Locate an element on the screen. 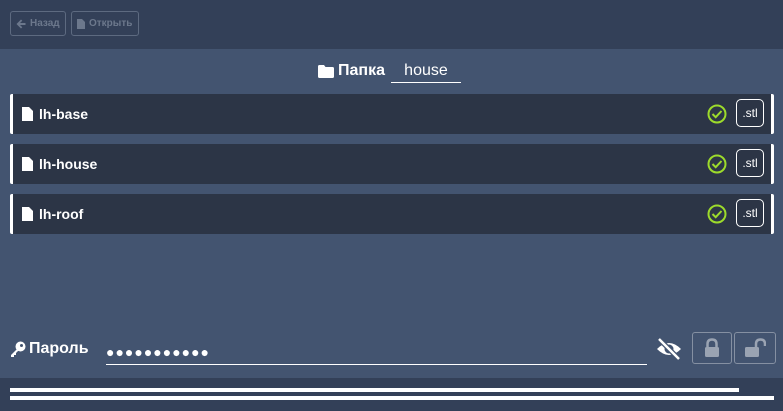  open-button: Открыть is located at coordinates (105, 23).